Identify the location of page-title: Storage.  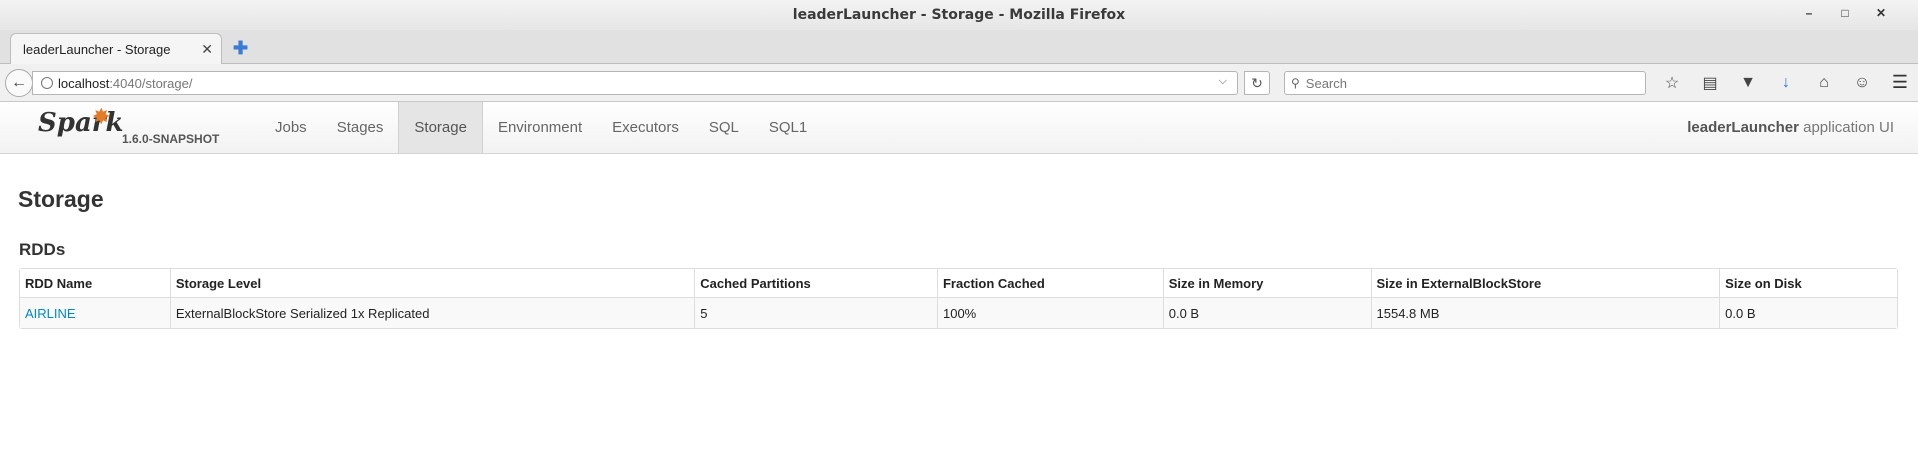
(61, 199).